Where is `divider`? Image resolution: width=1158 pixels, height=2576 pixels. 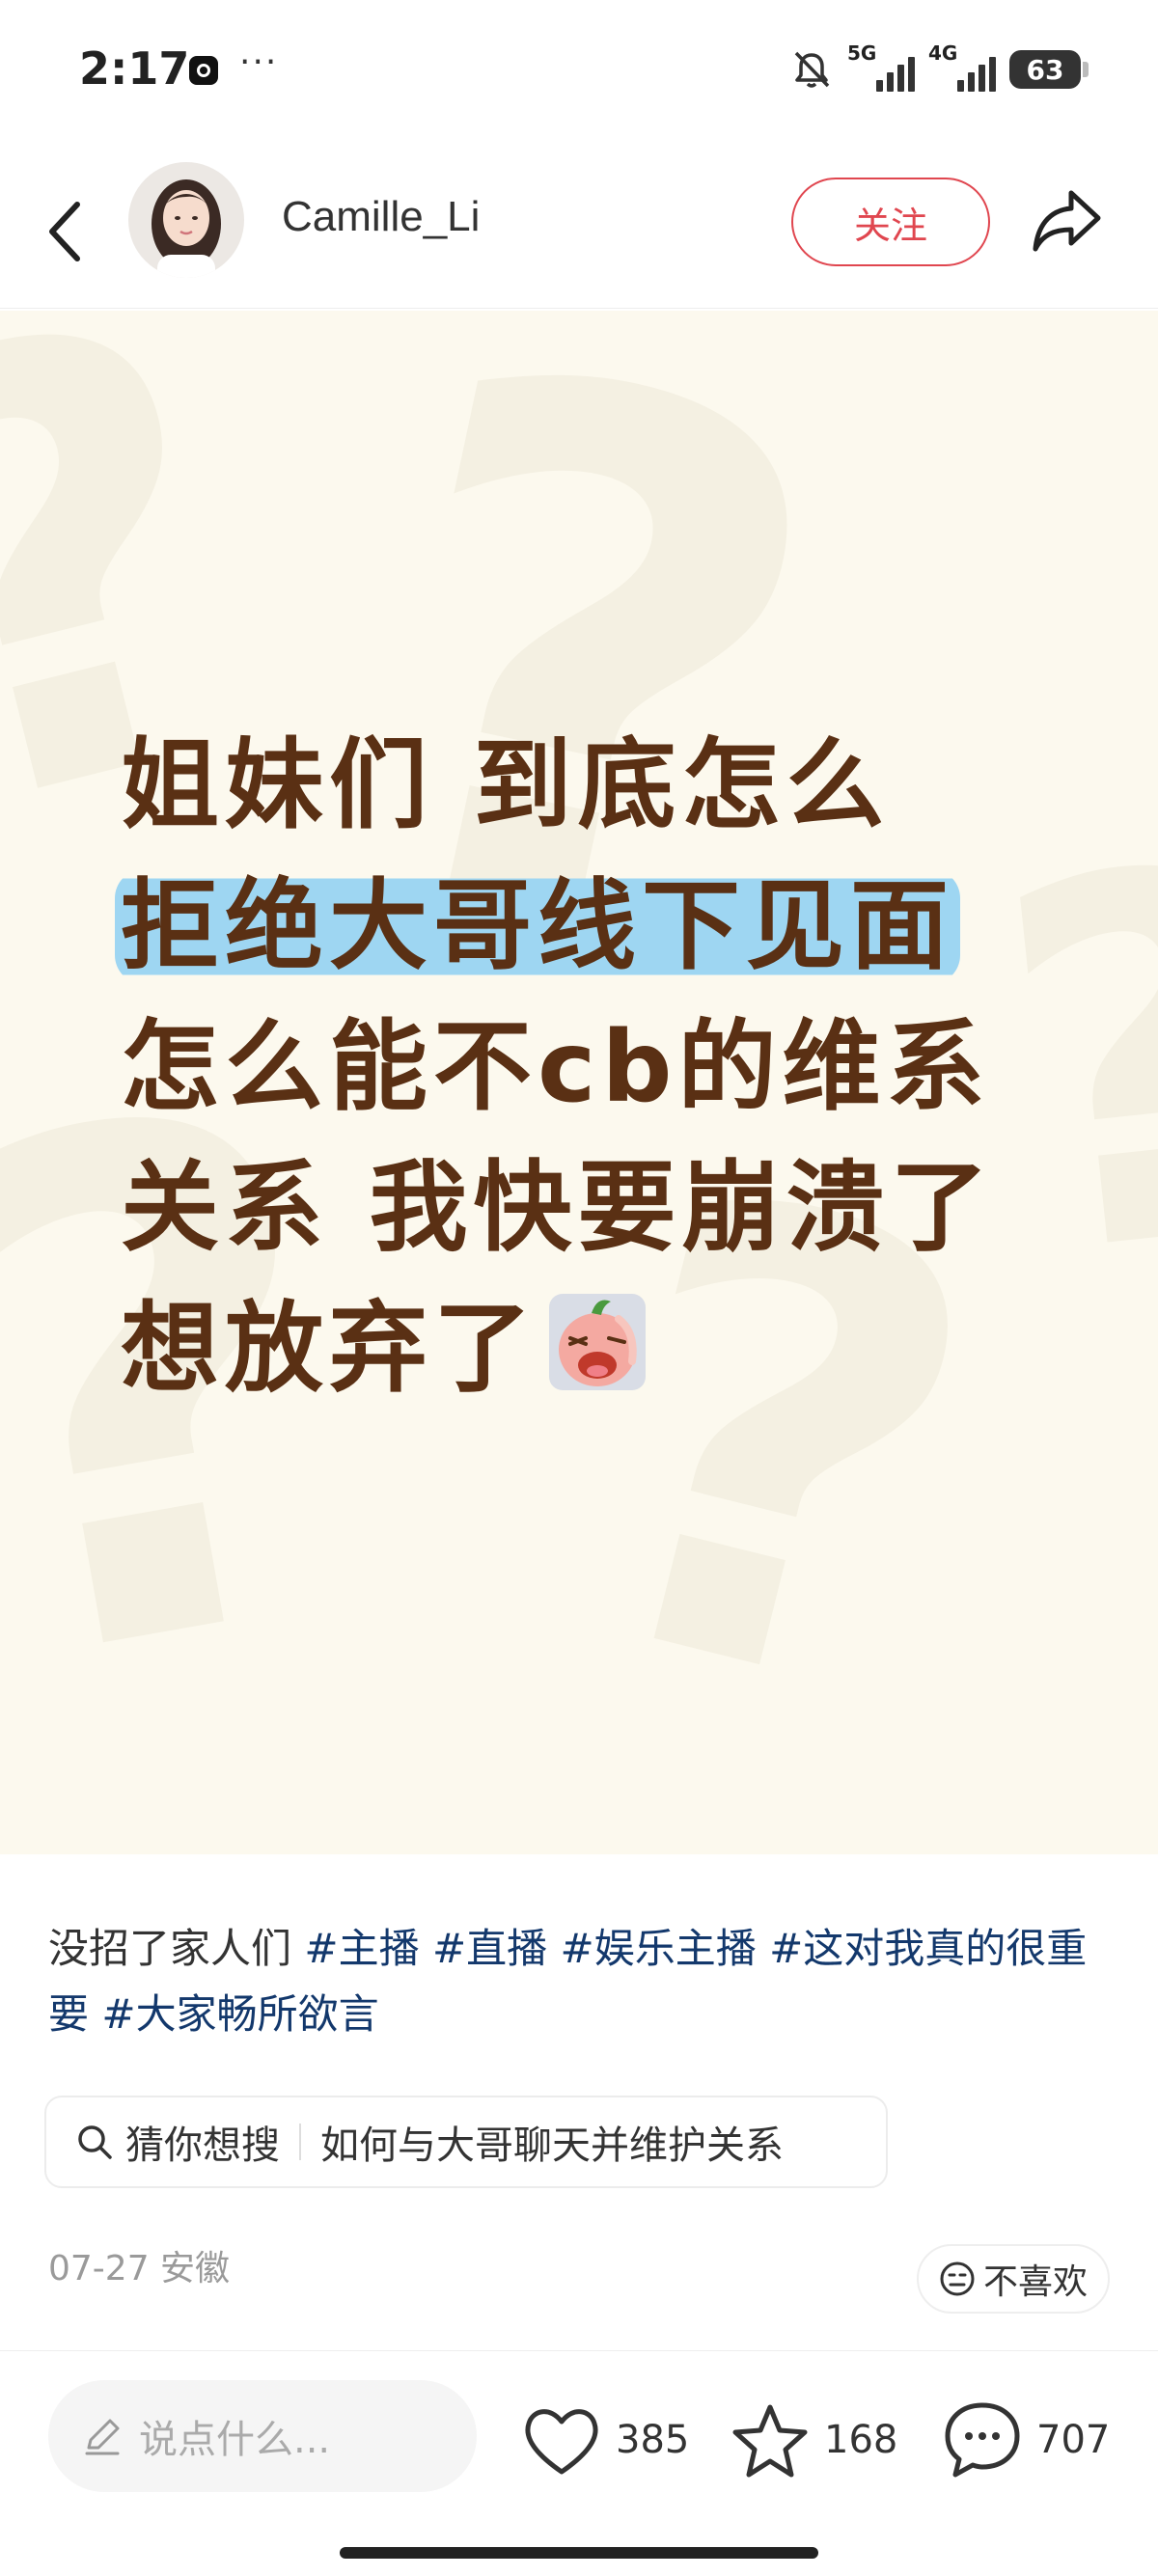 divider is located at coordinates (300, 2142).